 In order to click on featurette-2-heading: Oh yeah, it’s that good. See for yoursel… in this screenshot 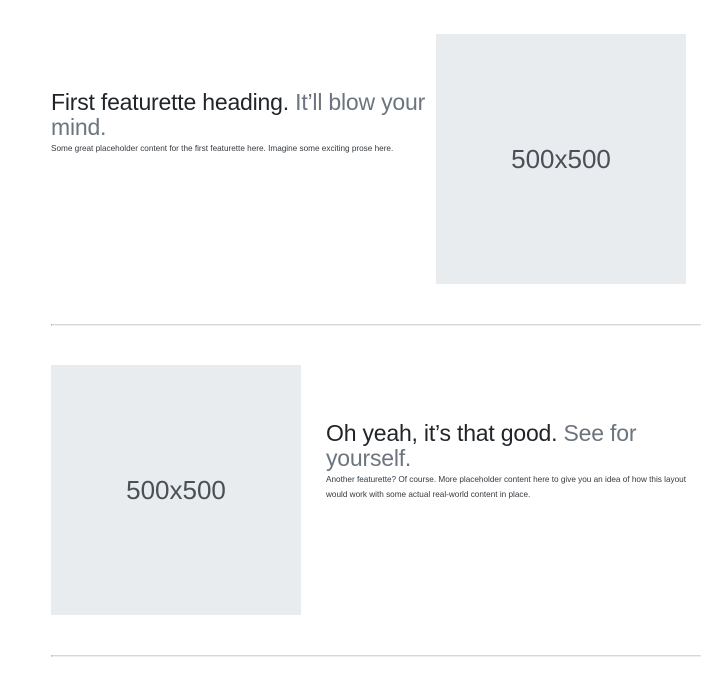, I will do `click(507, 446)`.